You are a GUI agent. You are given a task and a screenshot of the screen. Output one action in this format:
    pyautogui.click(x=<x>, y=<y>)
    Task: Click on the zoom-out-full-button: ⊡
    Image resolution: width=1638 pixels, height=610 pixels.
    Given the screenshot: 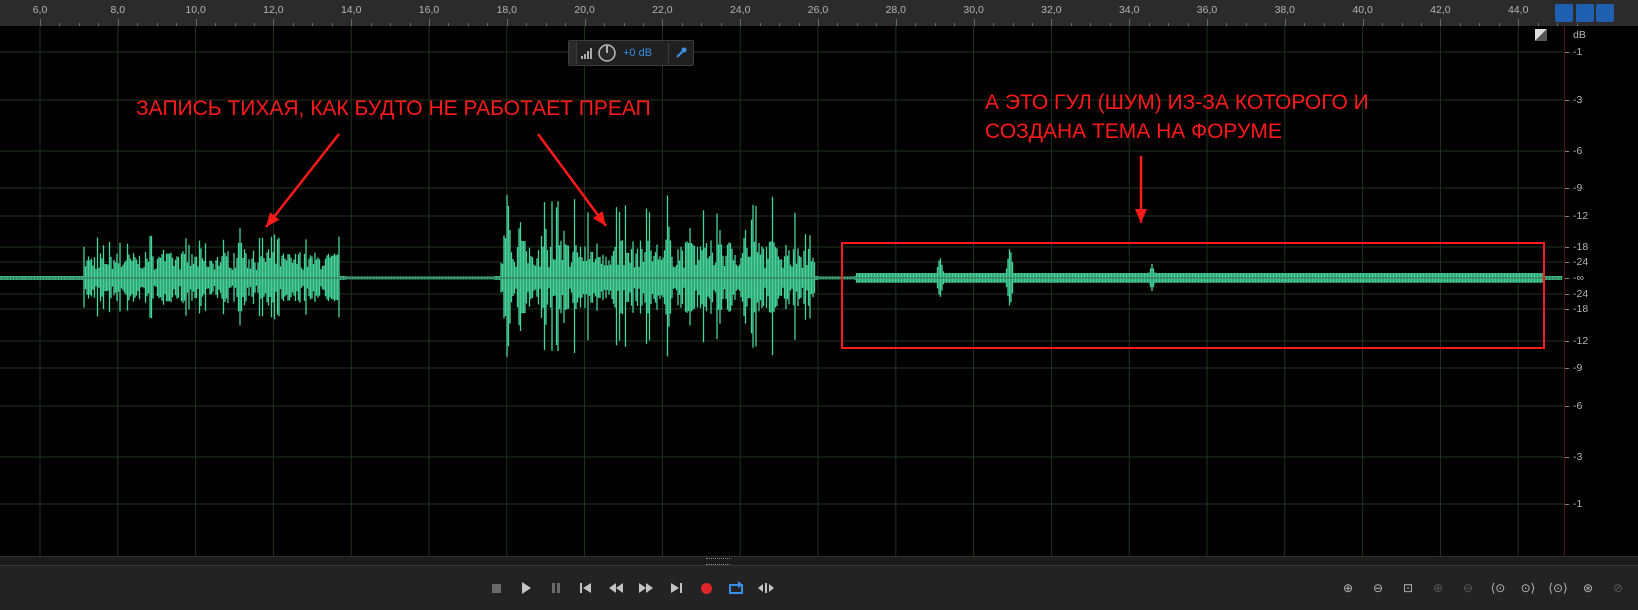 What is the action you would take?
    pyautogui.click(x=1408, y=588)
    